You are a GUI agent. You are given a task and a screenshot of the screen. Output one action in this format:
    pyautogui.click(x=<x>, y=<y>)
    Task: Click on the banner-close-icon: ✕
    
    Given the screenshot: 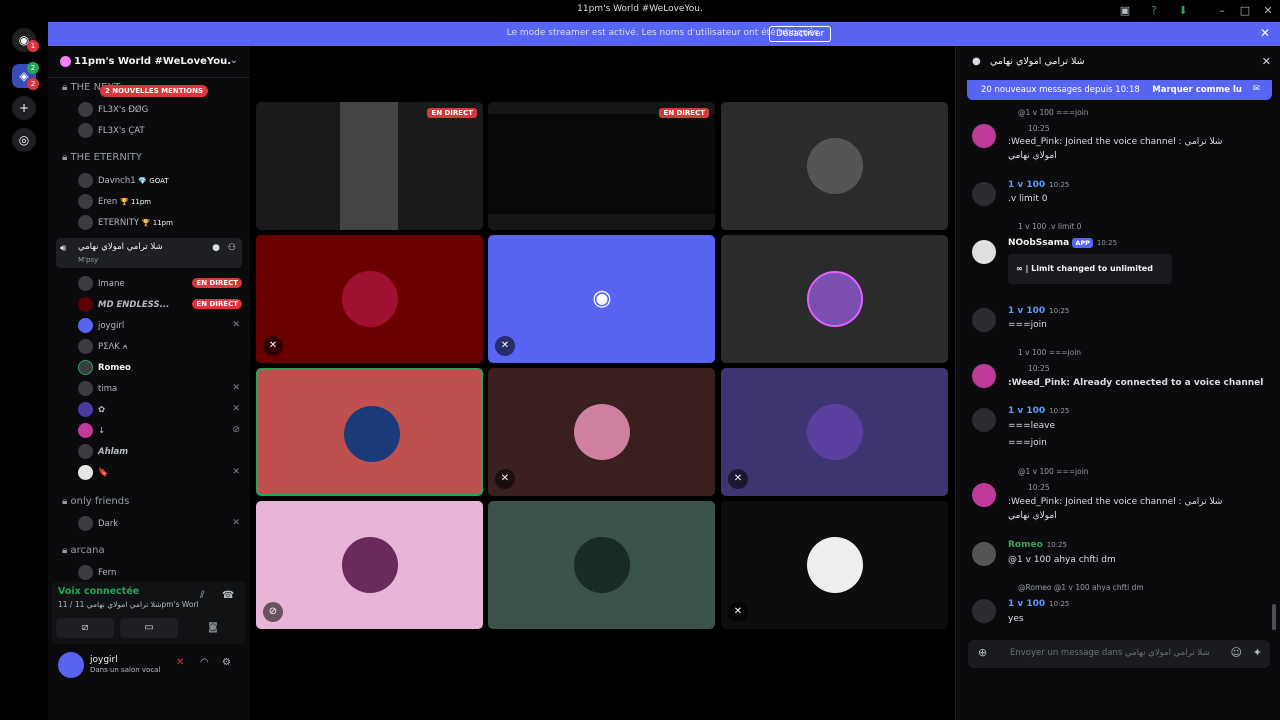 What is the action you would take?
    pyautogui.click(x=1265, y=33)
    